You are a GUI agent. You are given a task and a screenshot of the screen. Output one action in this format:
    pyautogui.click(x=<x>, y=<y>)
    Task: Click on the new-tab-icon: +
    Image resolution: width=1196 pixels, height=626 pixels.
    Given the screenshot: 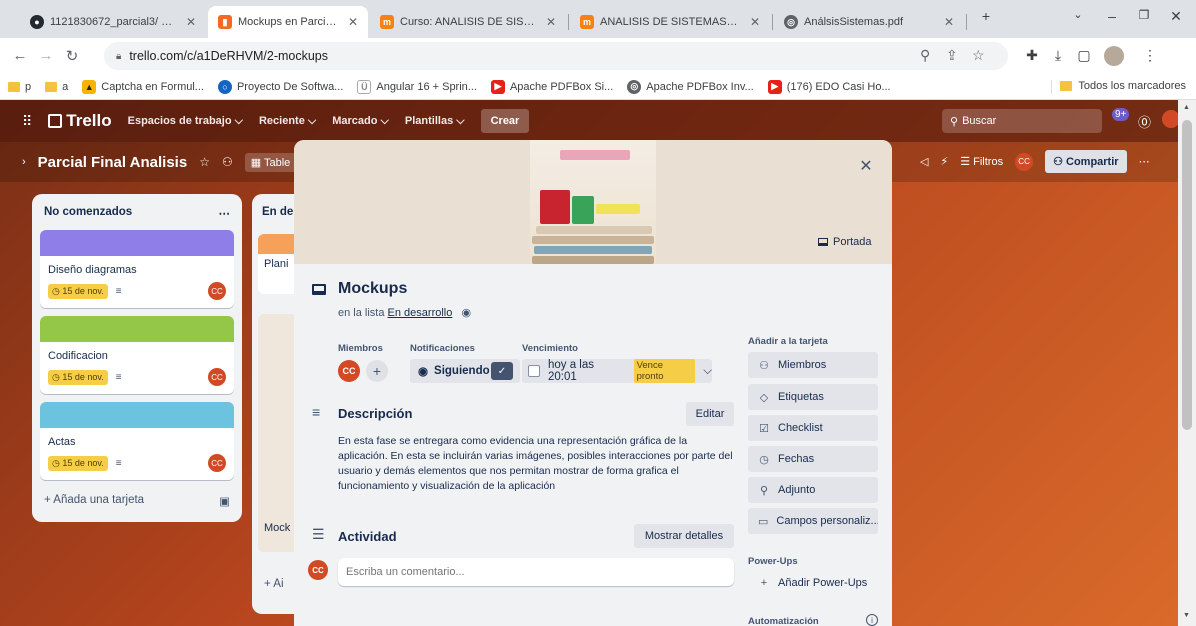 What is the action you would take?
    pyautogui.click(x=986, y=16)
    